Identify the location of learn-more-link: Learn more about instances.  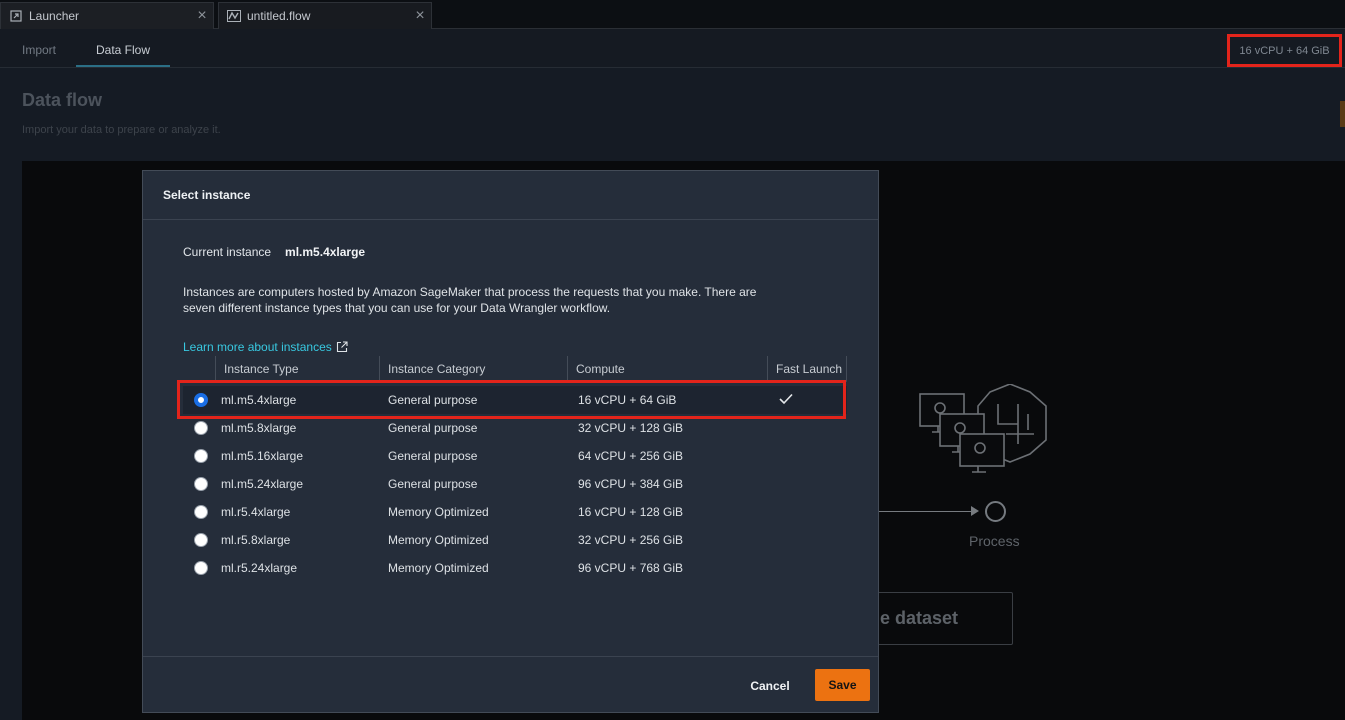
(265, 347).